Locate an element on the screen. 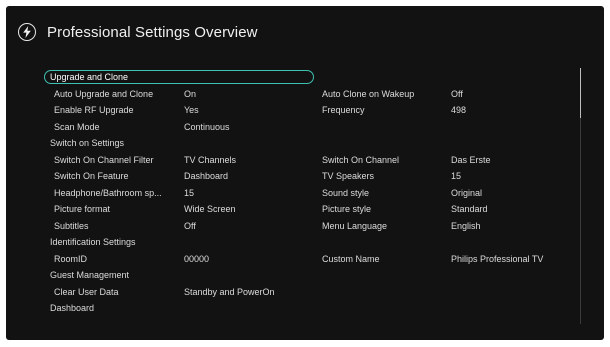  settings-row: Clear User Data Standby and PowerOn is located at coordinates (309, 292).